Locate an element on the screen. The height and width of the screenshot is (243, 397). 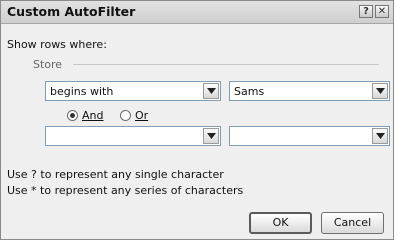
cancel-button: Cancel is located at coordinates (352, 223).